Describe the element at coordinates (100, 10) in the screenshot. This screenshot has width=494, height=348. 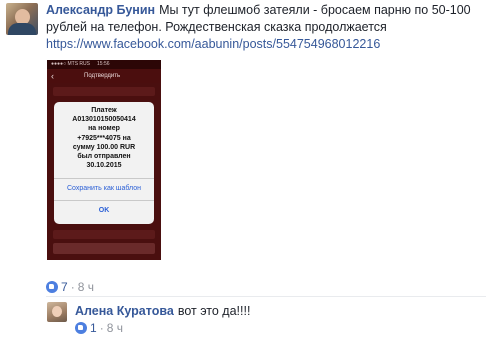
I see `comment-author-link: Александр Бунин` at that location.